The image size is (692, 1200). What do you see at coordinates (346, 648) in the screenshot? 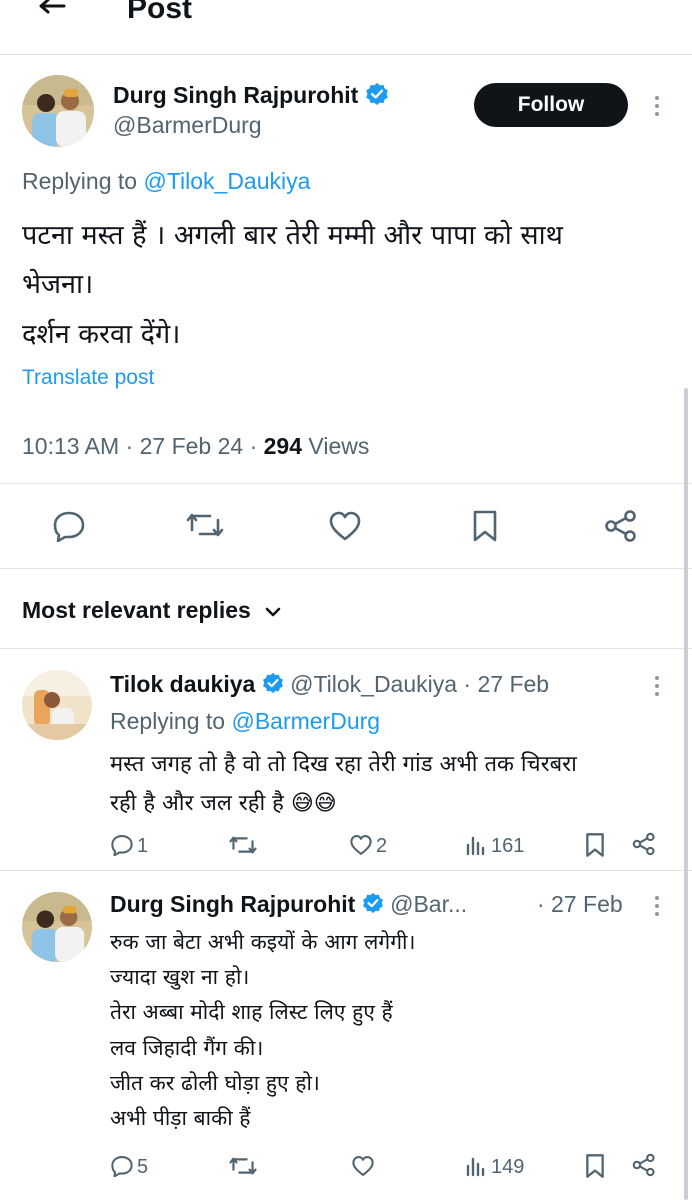
I see `replies-header-divider` at bounding box center [346, 648].